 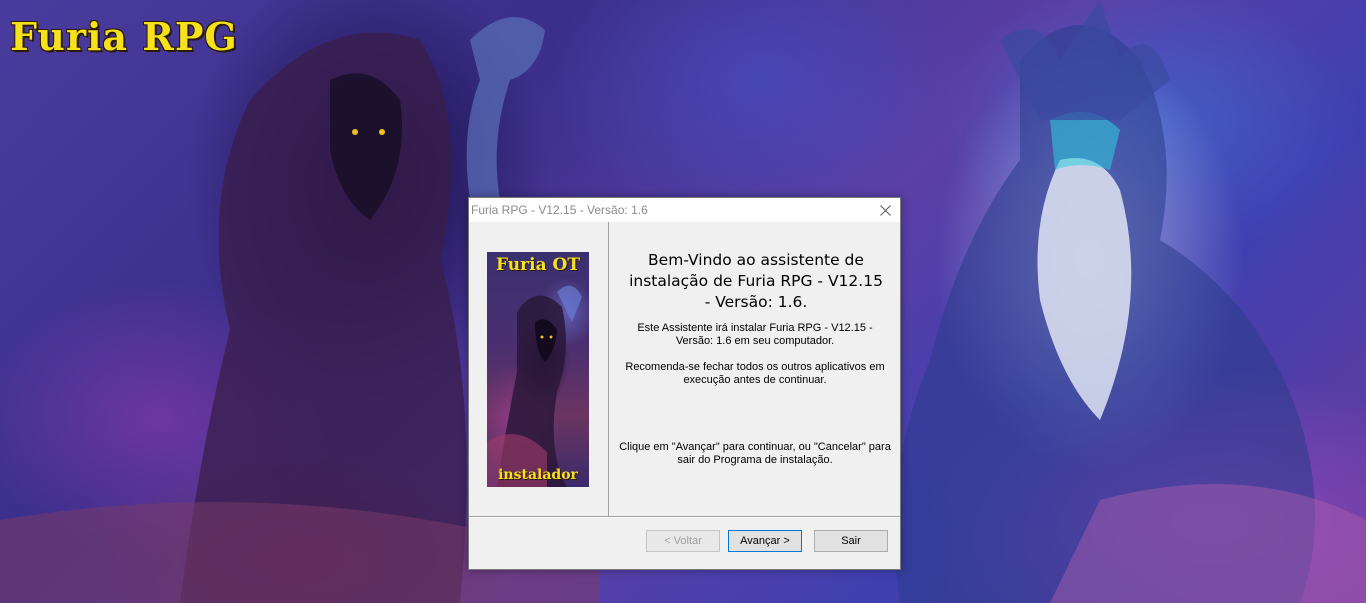 I want to click on close-icon, so click(x=885, y=210).